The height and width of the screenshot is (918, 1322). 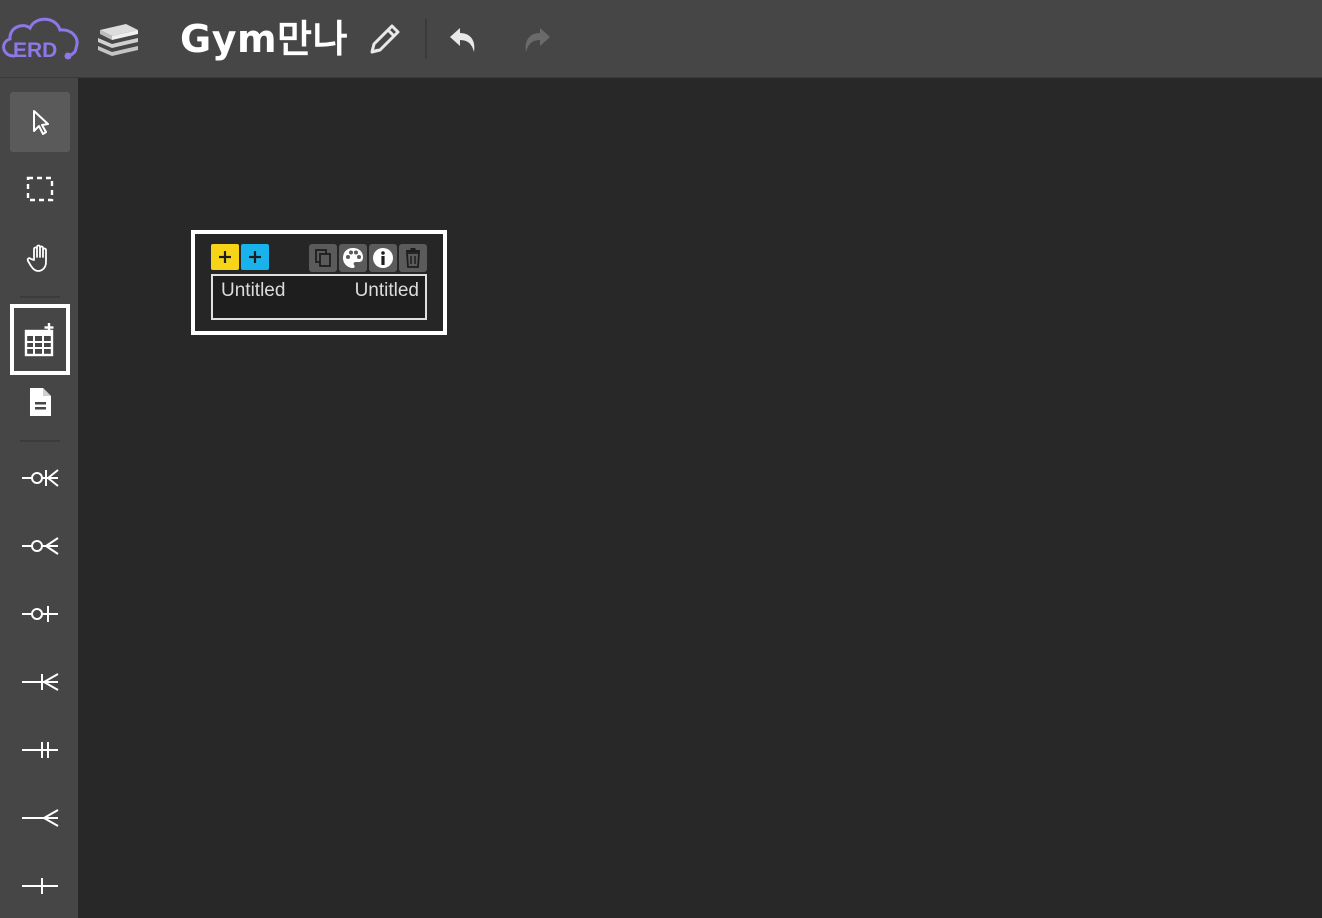 I want to click on table-comment-input: Untitled, so click(x=387, y=291).